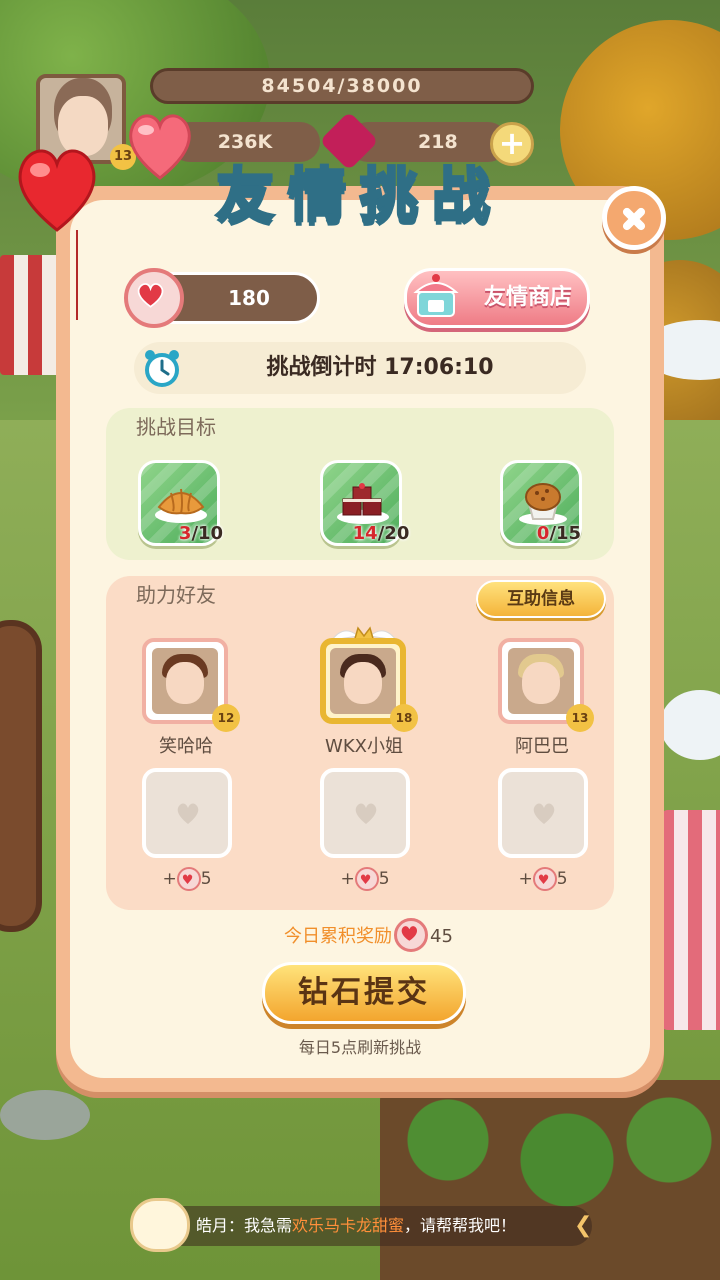 This screenshot has width=720, height=1280. I want to click on shop-button-label: 友情商店, so click(527, 297).